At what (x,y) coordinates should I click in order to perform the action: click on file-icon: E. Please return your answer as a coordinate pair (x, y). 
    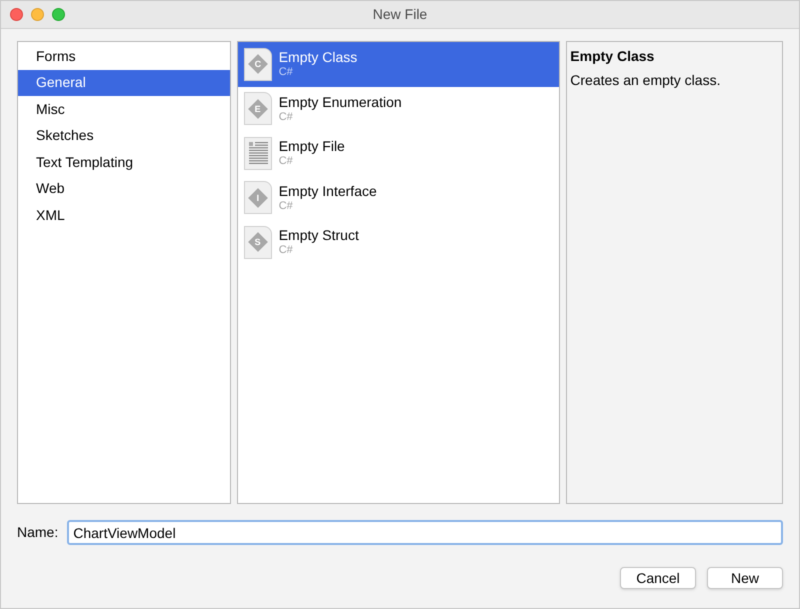
    Looking at the image, I should click on (258, 109).